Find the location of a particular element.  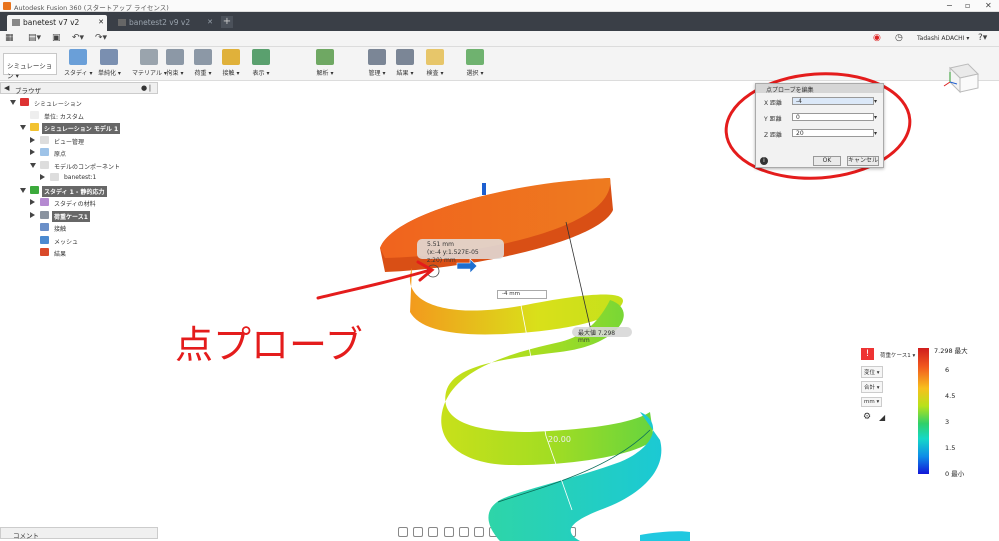

warning-icon: ! is located at coordinates (867, 354).